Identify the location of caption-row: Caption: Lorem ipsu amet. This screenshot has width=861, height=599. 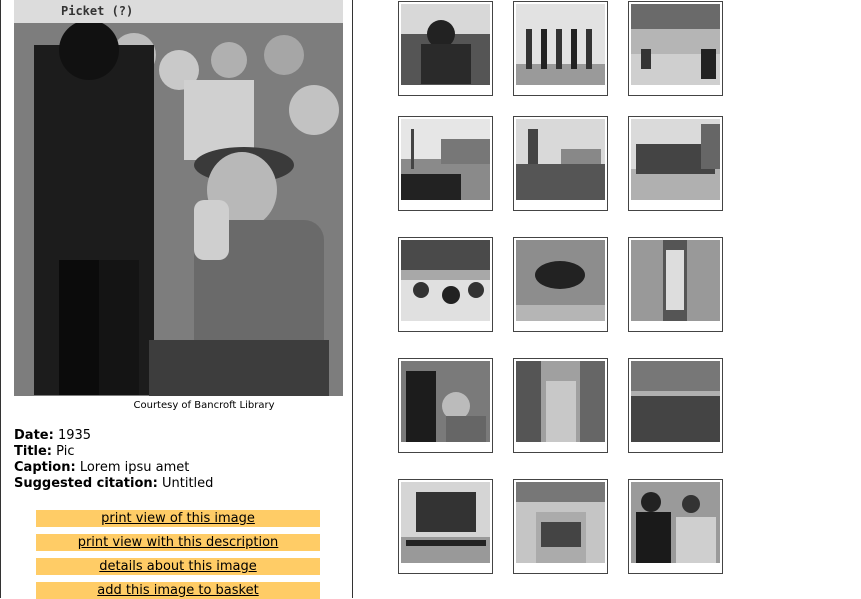
(113, 468).